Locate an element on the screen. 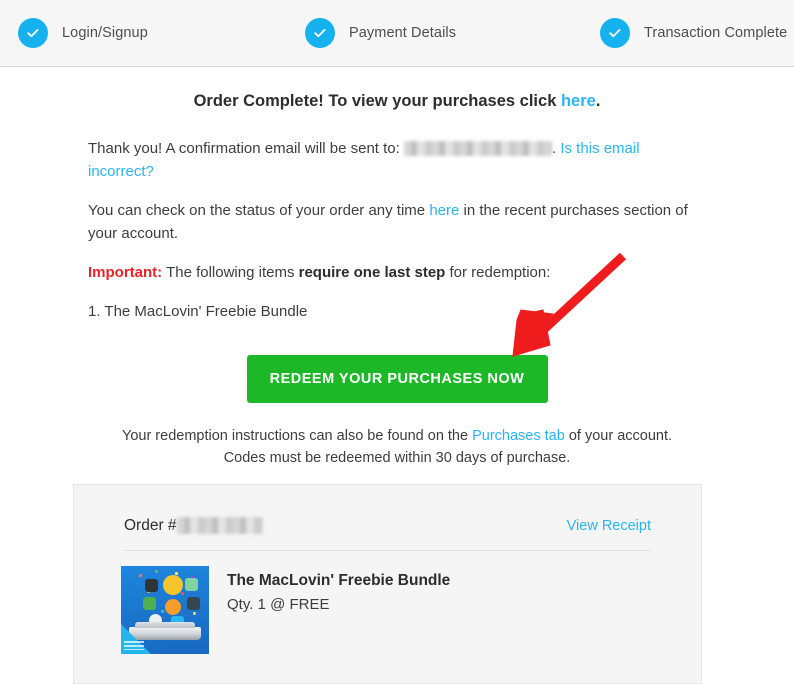  important-label: Important: is located at coordinates (125, 272).